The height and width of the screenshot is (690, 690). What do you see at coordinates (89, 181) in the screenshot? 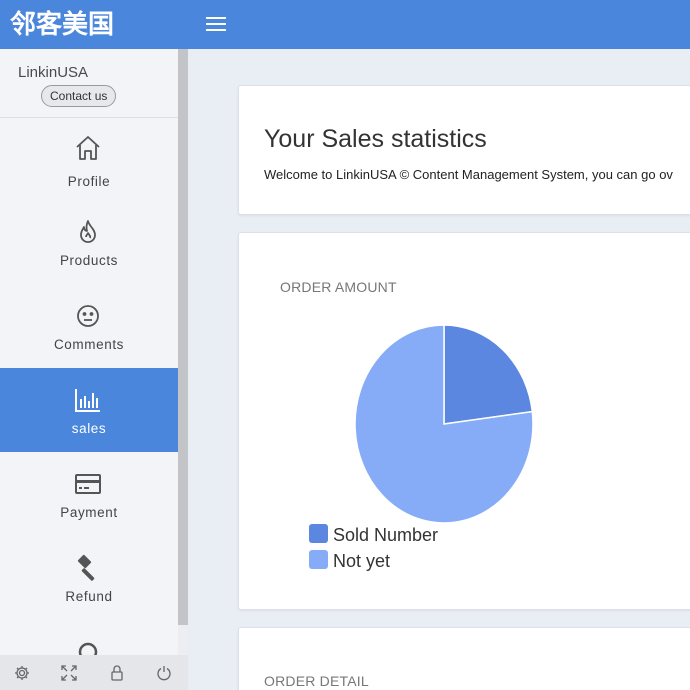
I see `sidebar-item-label: Profile` at bounding box center [89, 181].